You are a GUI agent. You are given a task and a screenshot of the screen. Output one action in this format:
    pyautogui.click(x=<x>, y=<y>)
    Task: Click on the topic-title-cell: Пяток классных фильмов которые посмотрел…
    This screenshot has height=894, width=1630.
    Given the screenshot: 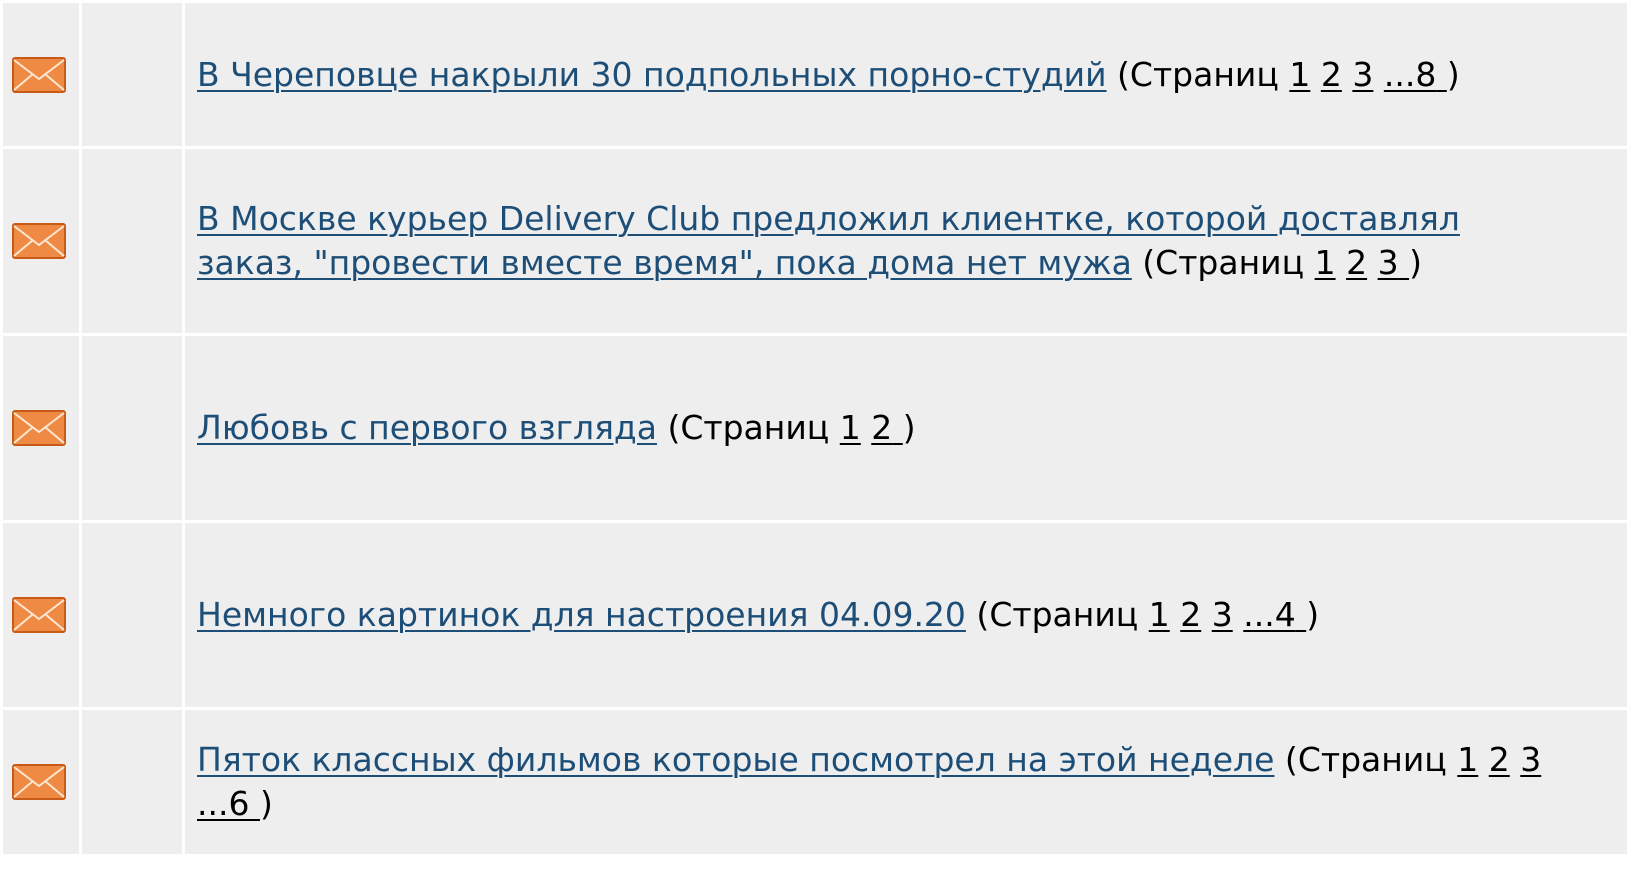 What is the action you would take?
    pyautogui.click(x=906, y=782)
    